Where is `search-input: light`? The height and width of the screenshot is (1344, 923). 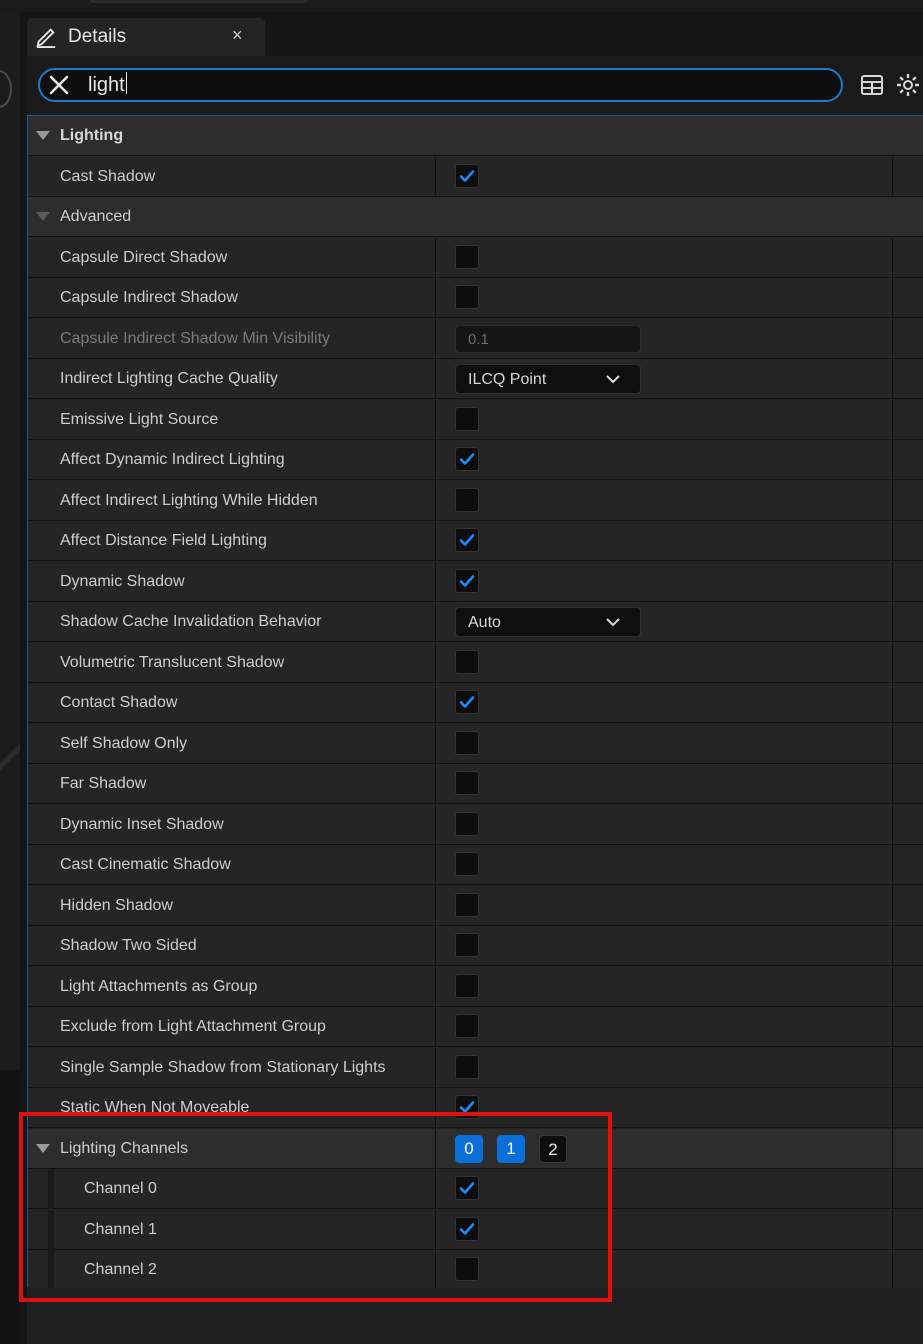 search-input: light is located at coordinates (440, 85).